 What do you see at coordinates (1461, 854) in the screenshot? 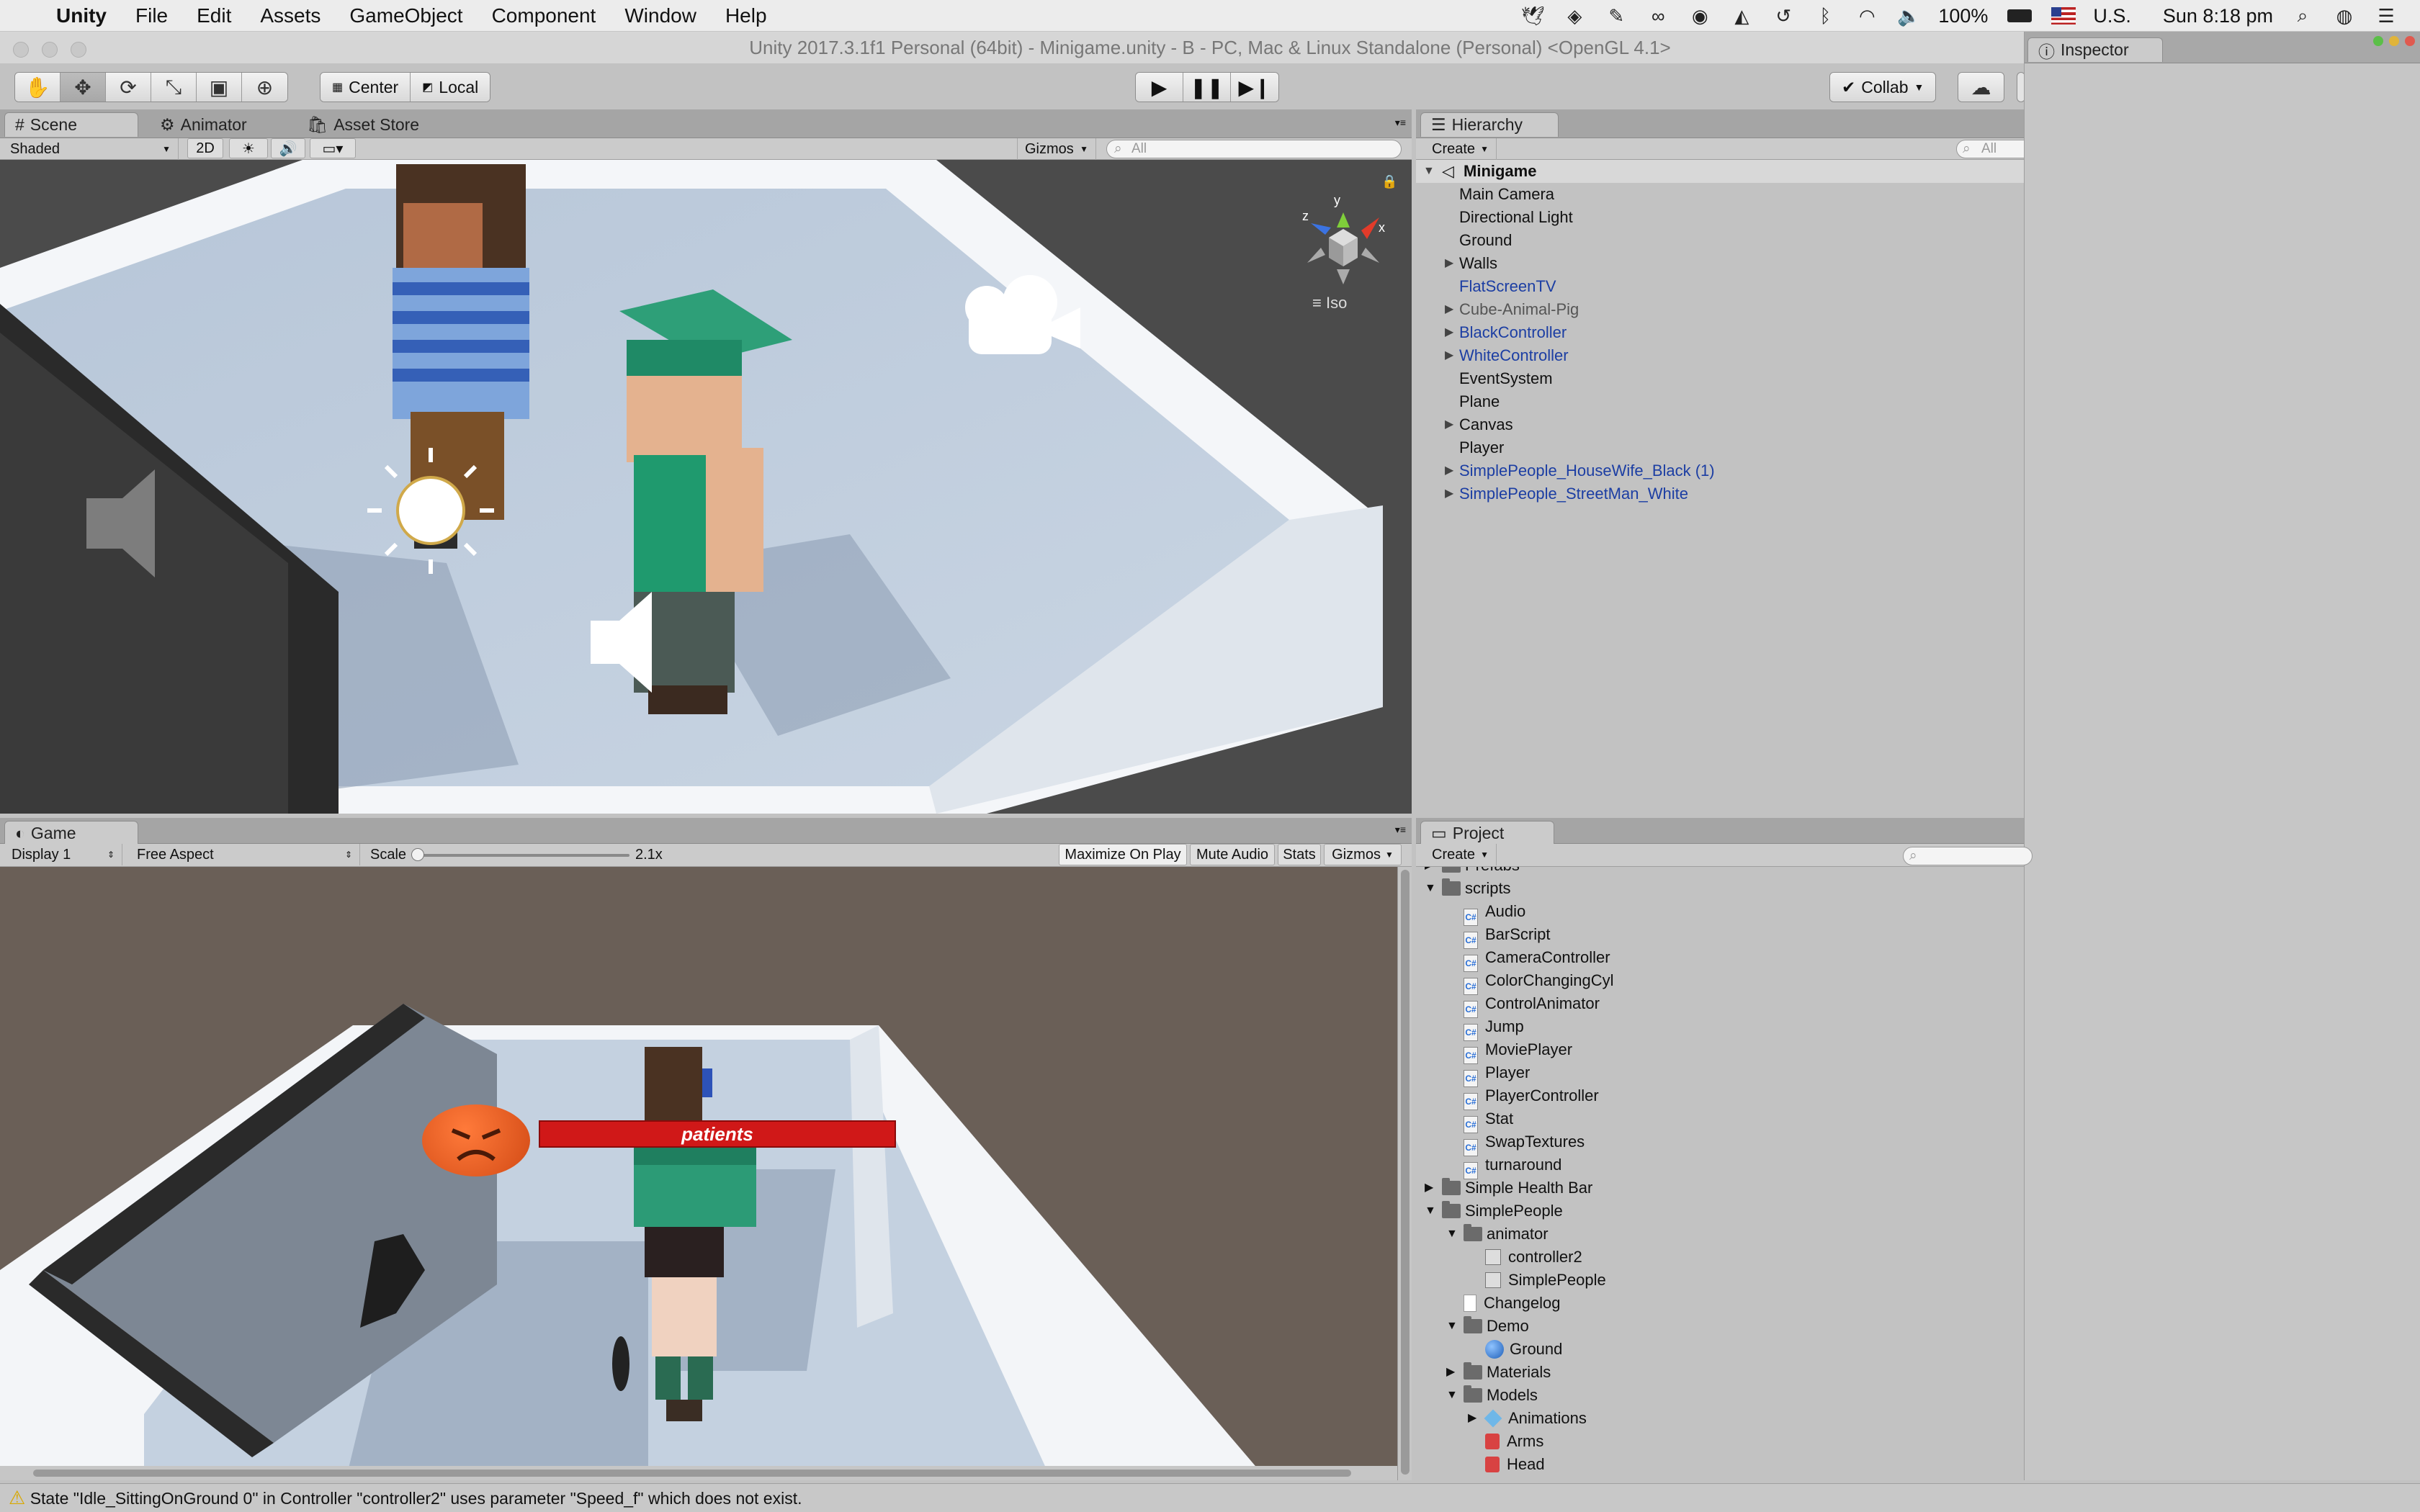
I see `project-create-dropdown: Create ▼` at bounding box center [1461, 854].